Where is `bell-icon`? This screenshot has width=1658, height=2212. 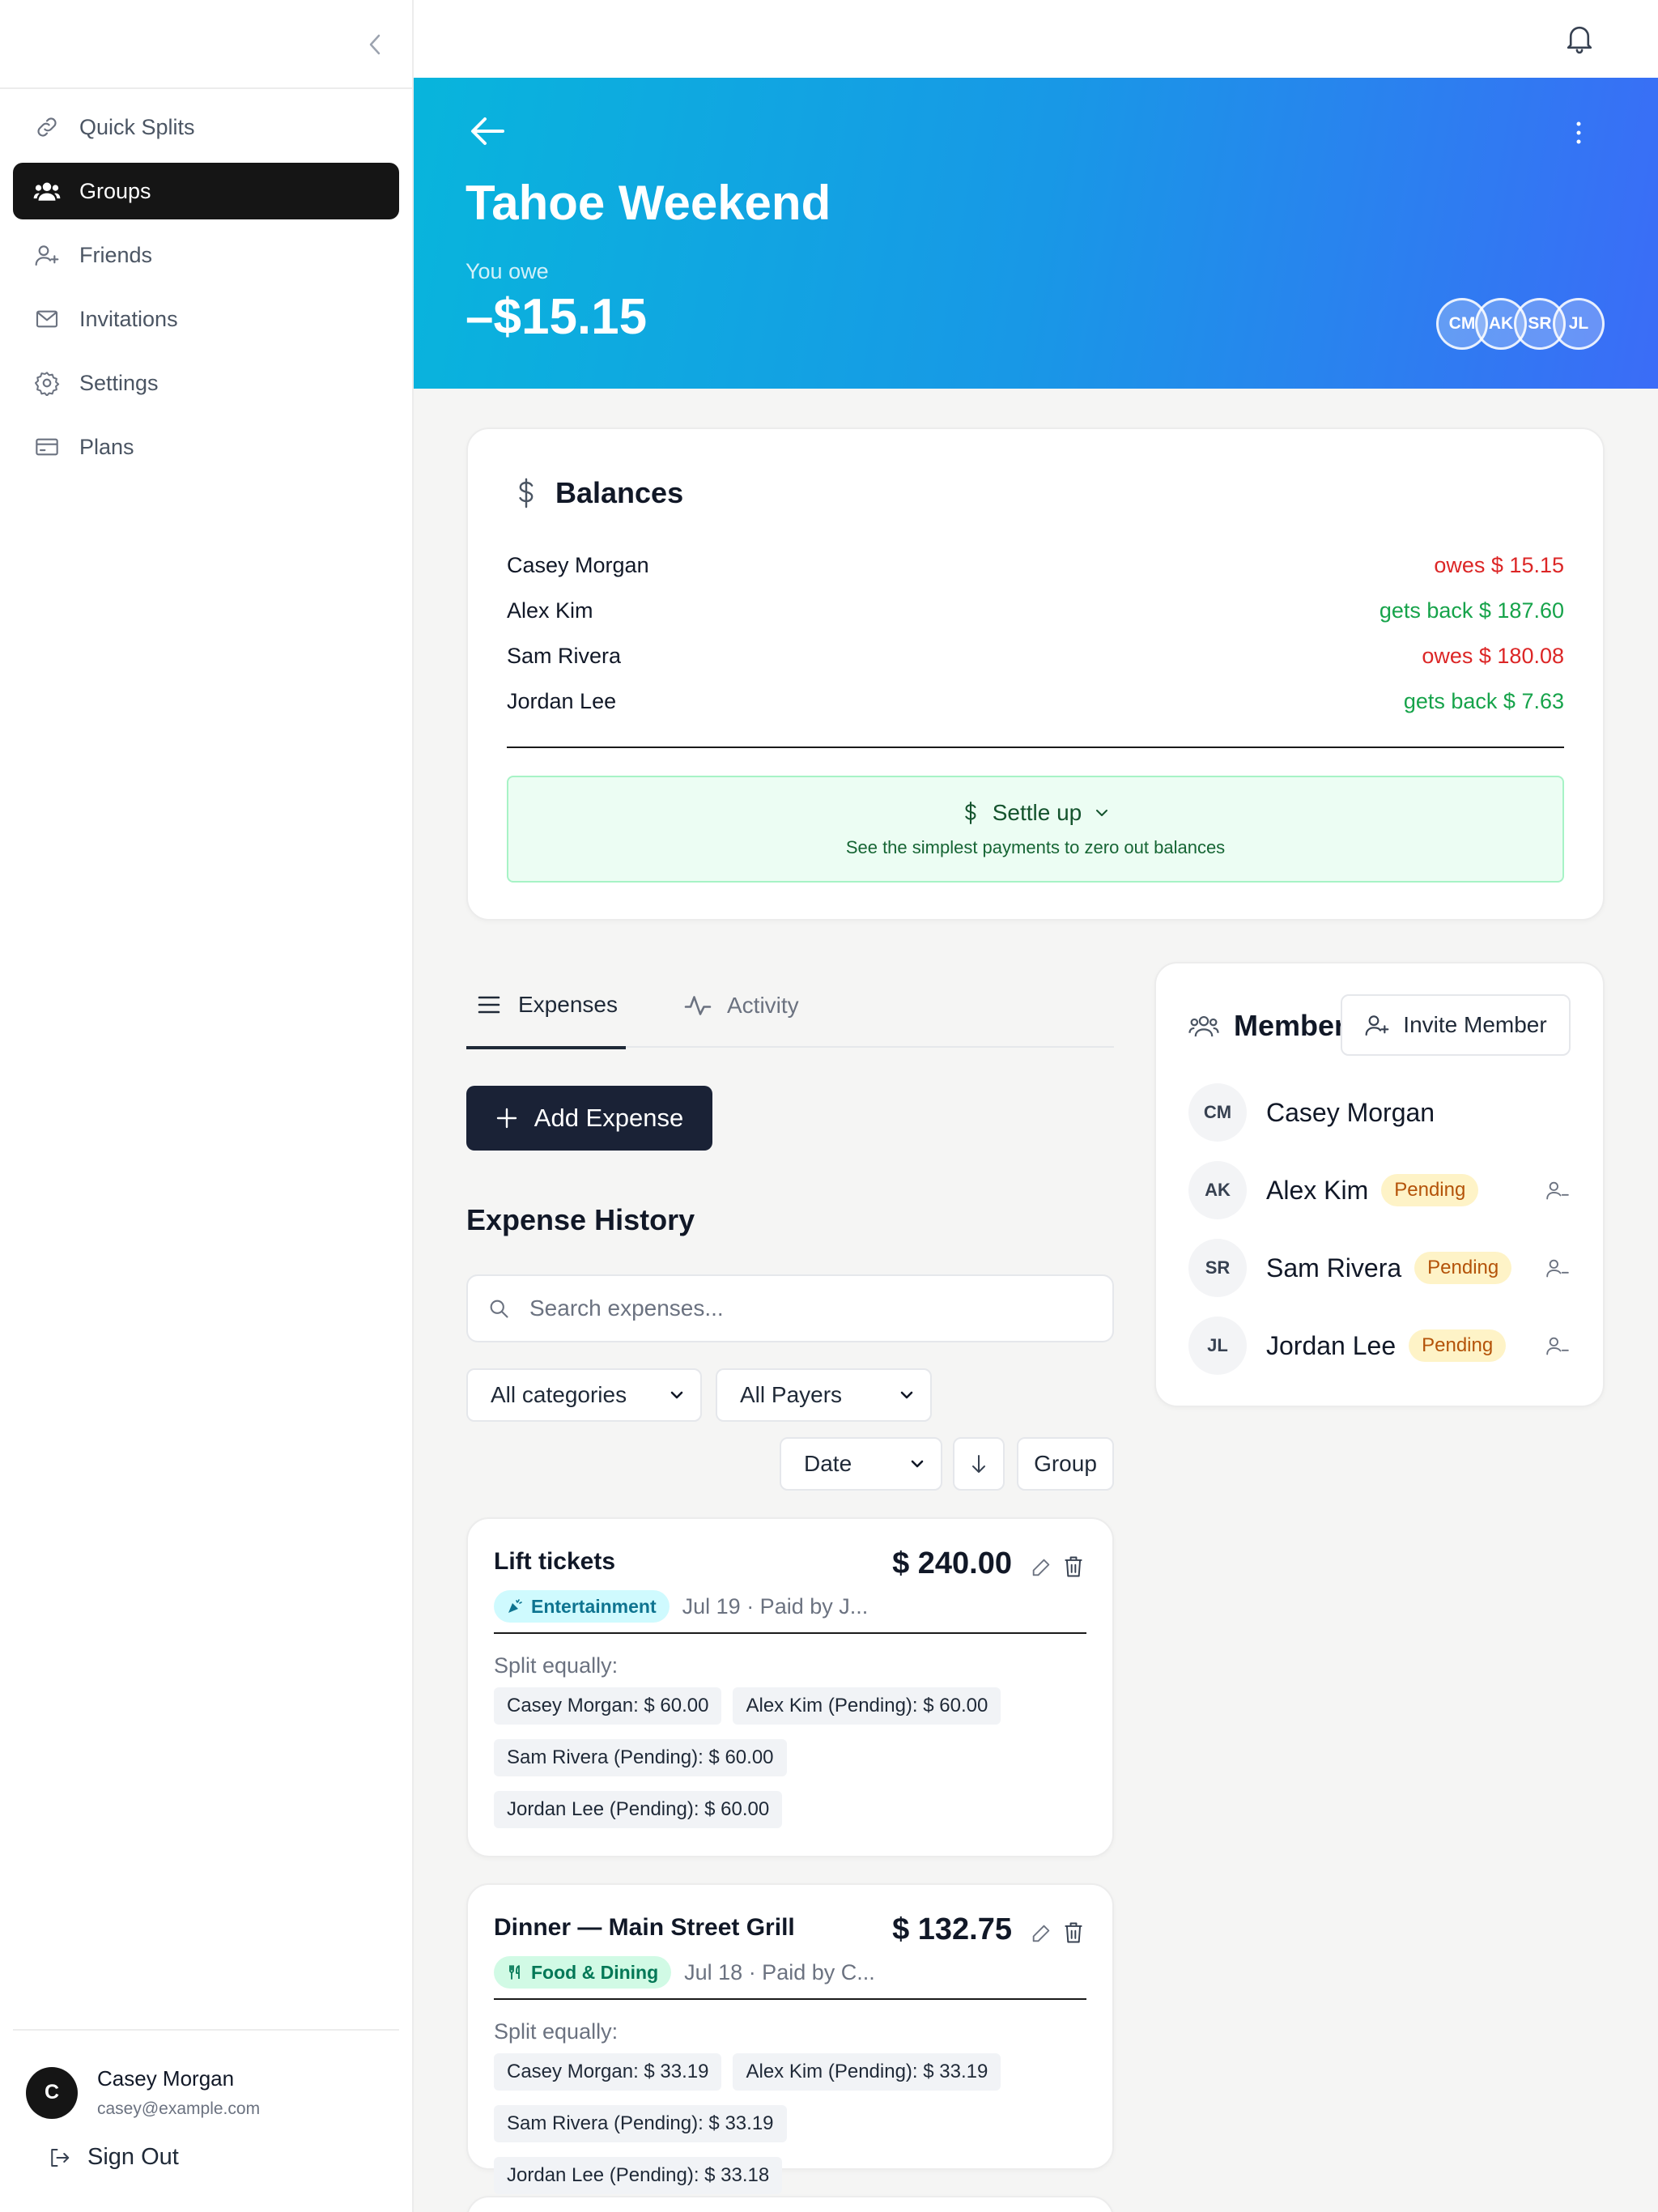
bell-icon is located at coordinates (1579, 40).